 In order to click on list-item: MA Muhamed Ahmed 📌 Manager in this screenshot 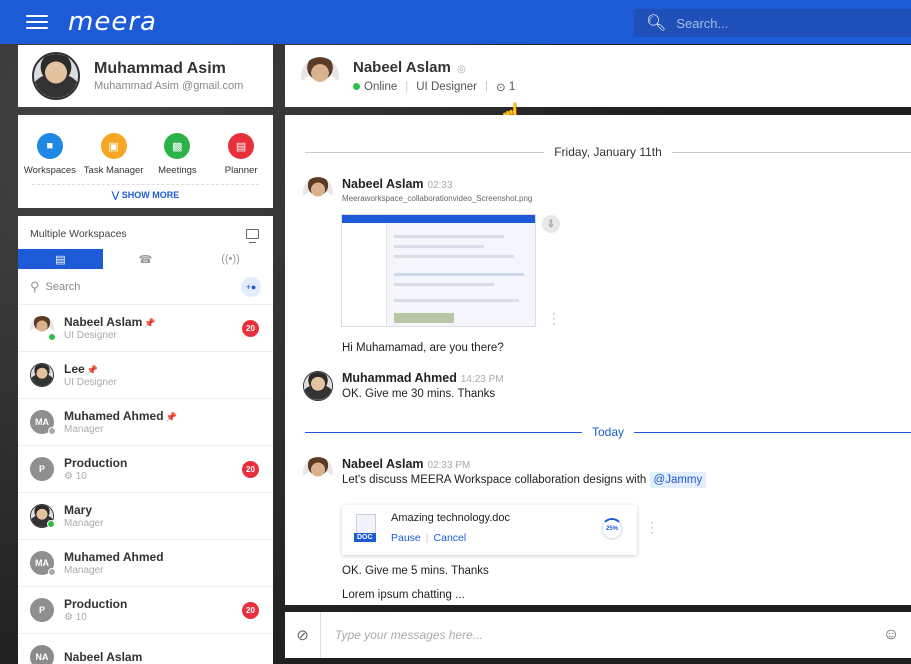, I will do `click(145, 422)`.